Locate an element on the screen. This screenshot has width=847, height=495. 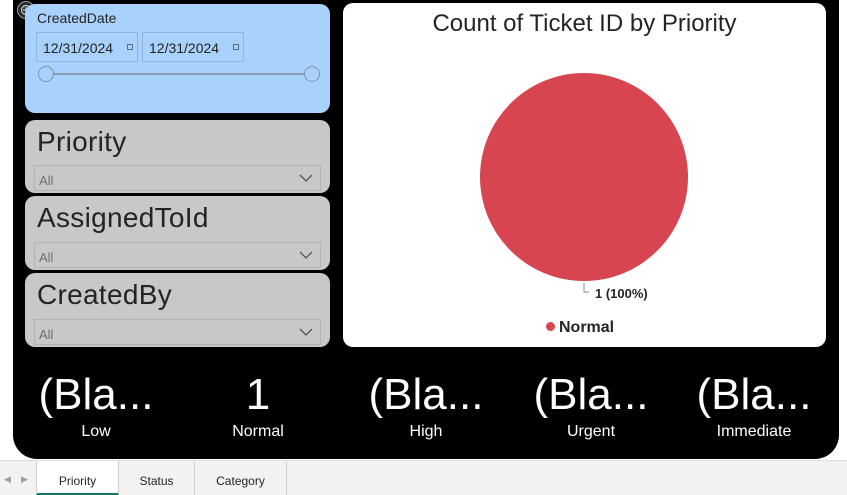
card-label: High is located at coordinates (426, 431).